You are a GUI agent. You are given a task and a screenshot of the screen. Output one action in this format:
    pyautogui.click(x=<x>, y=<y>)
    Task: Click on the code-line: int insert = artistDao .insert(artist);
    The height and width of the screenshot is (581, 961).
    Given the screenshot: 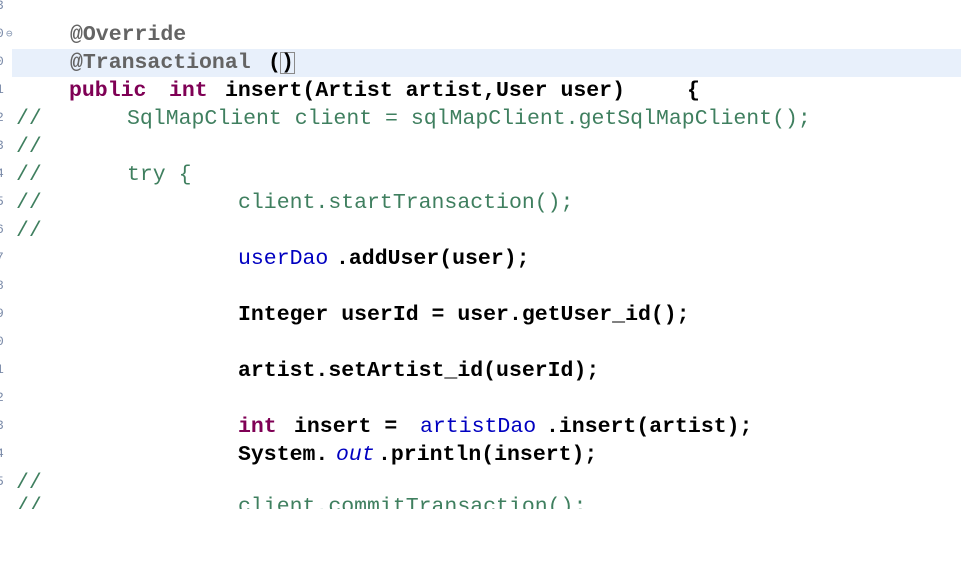 What is the action you would take?
    pyautogui.click(x=486, y=427)
    